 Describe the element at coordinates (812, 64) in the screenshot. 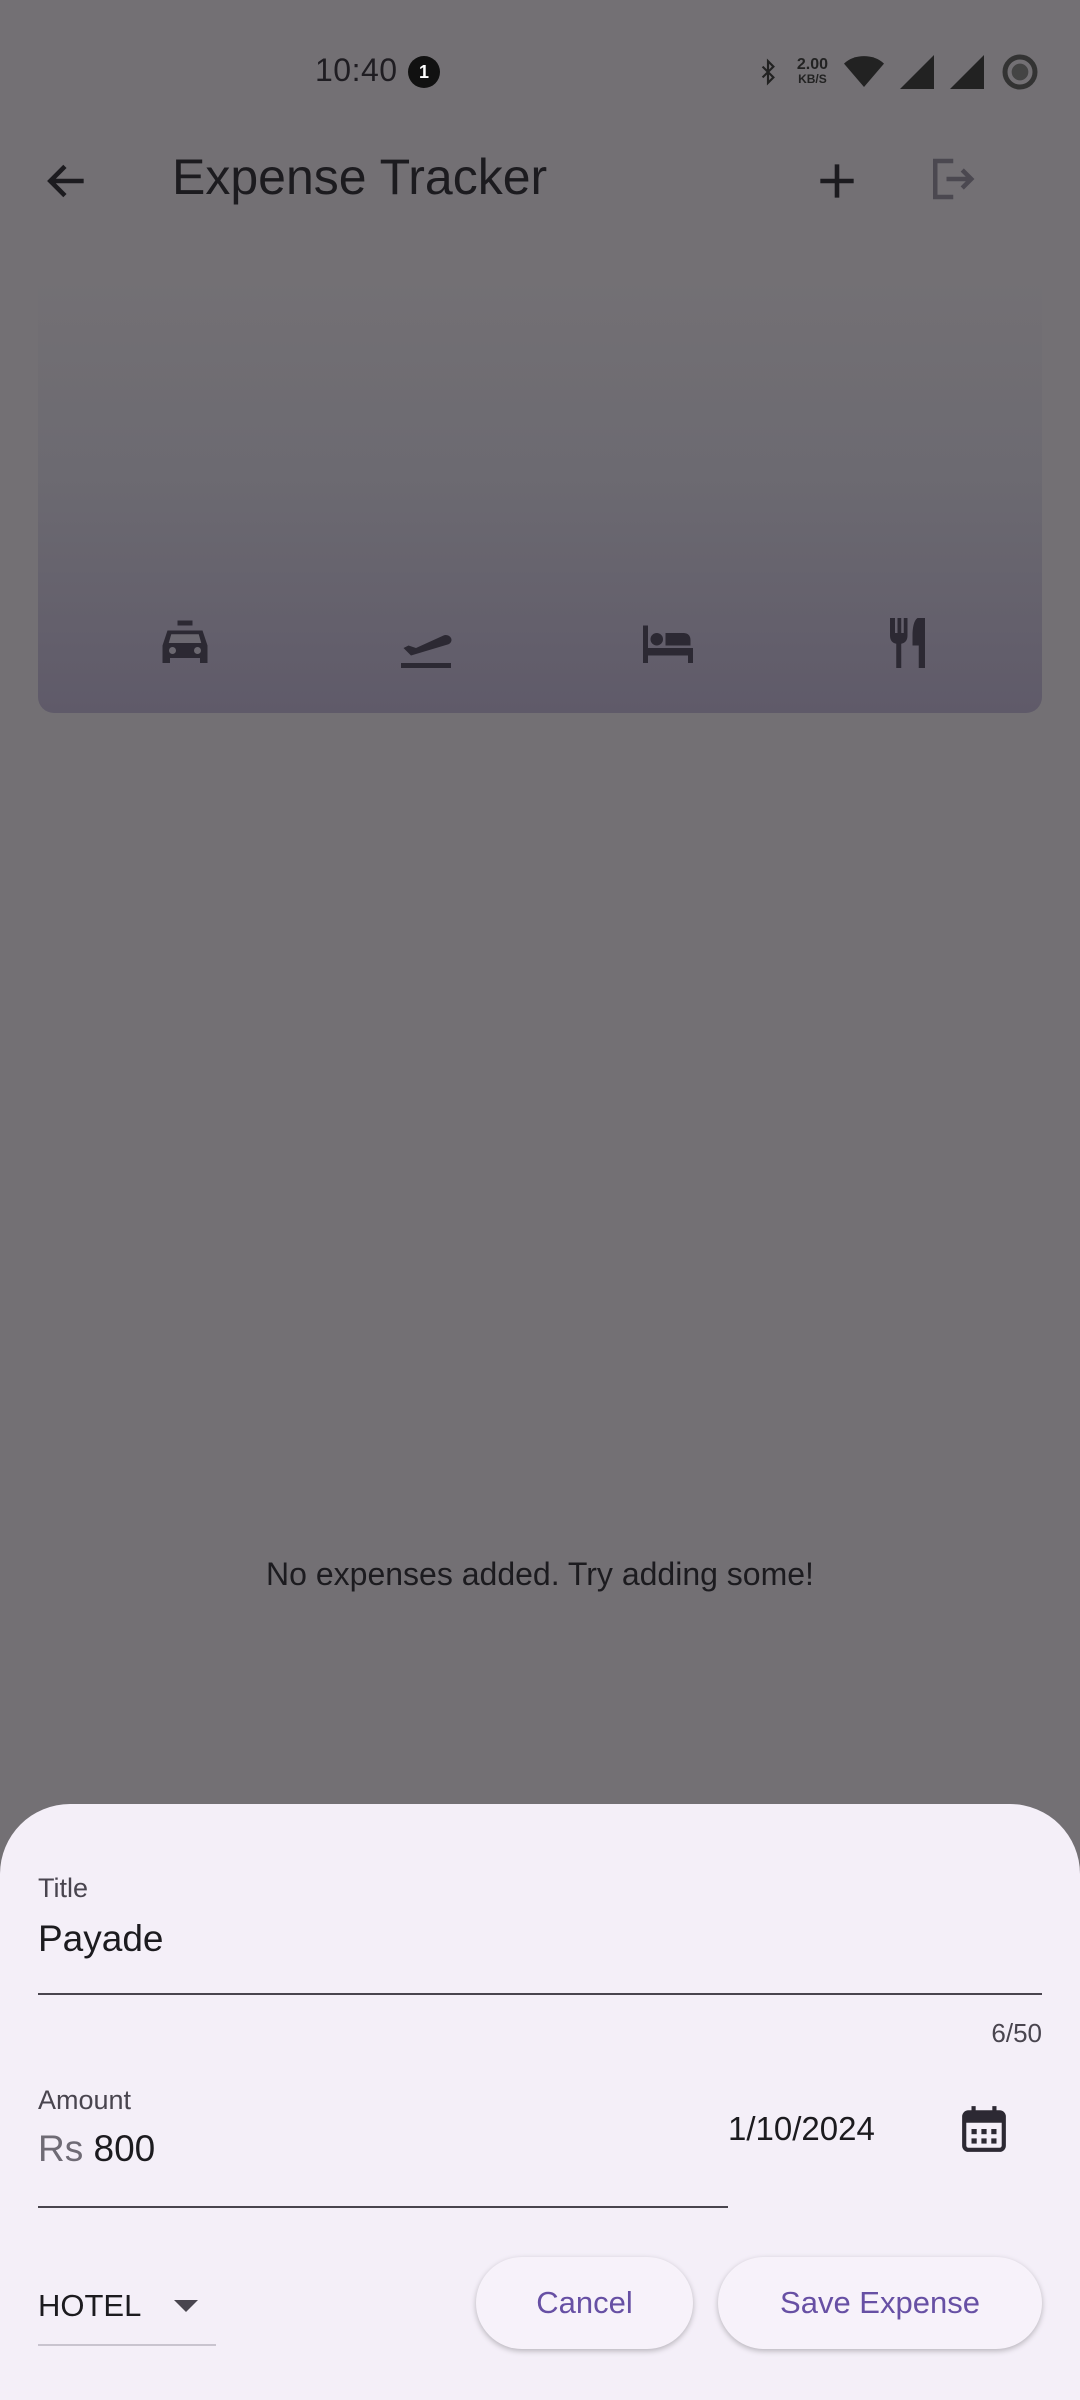

I see `network-speed-value: 2.00` at that location.